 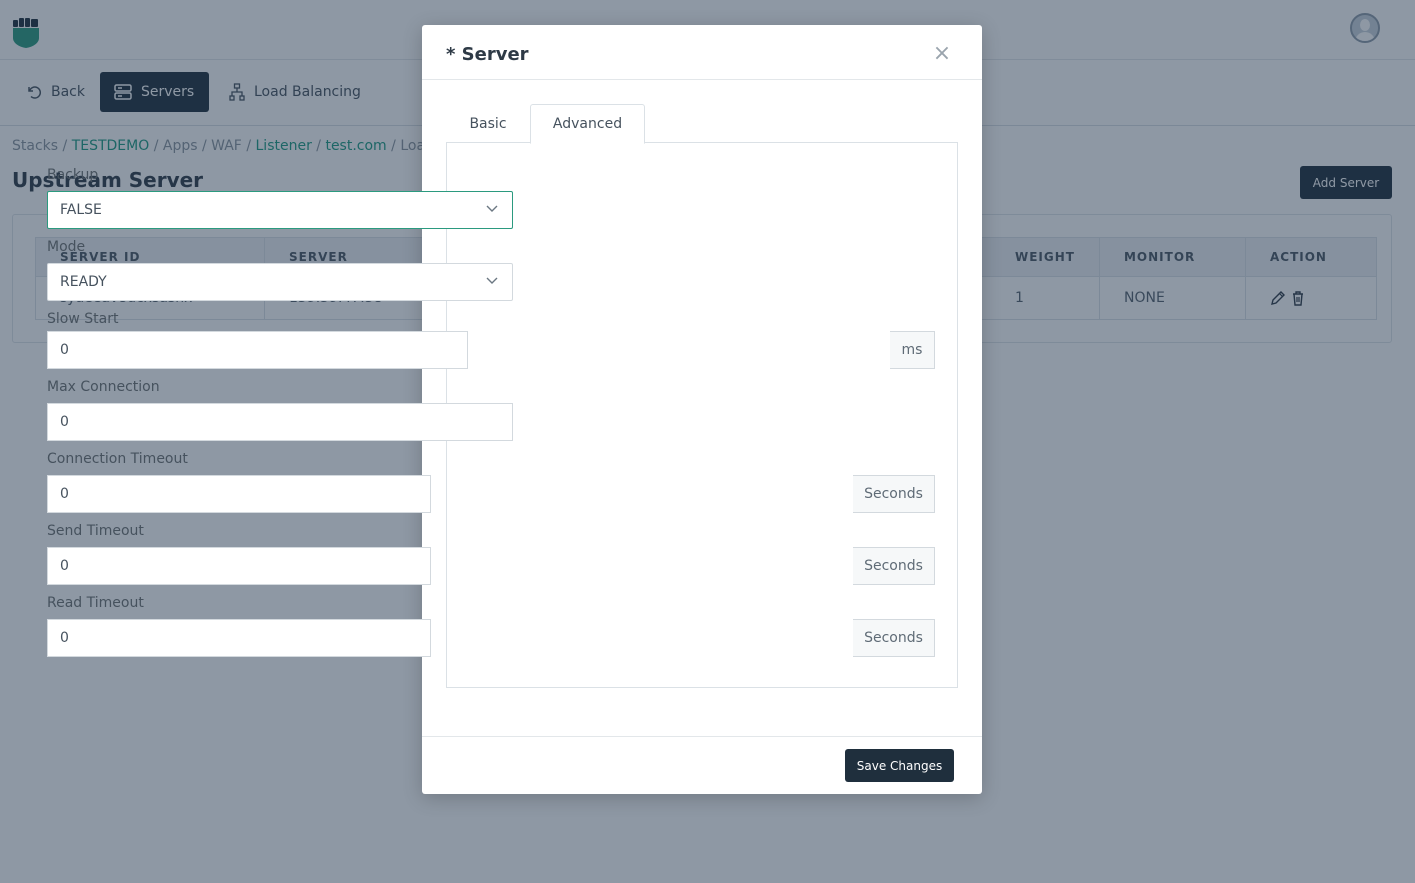 I want to click on backup-value: FALSE, so click(x=81, y=210).